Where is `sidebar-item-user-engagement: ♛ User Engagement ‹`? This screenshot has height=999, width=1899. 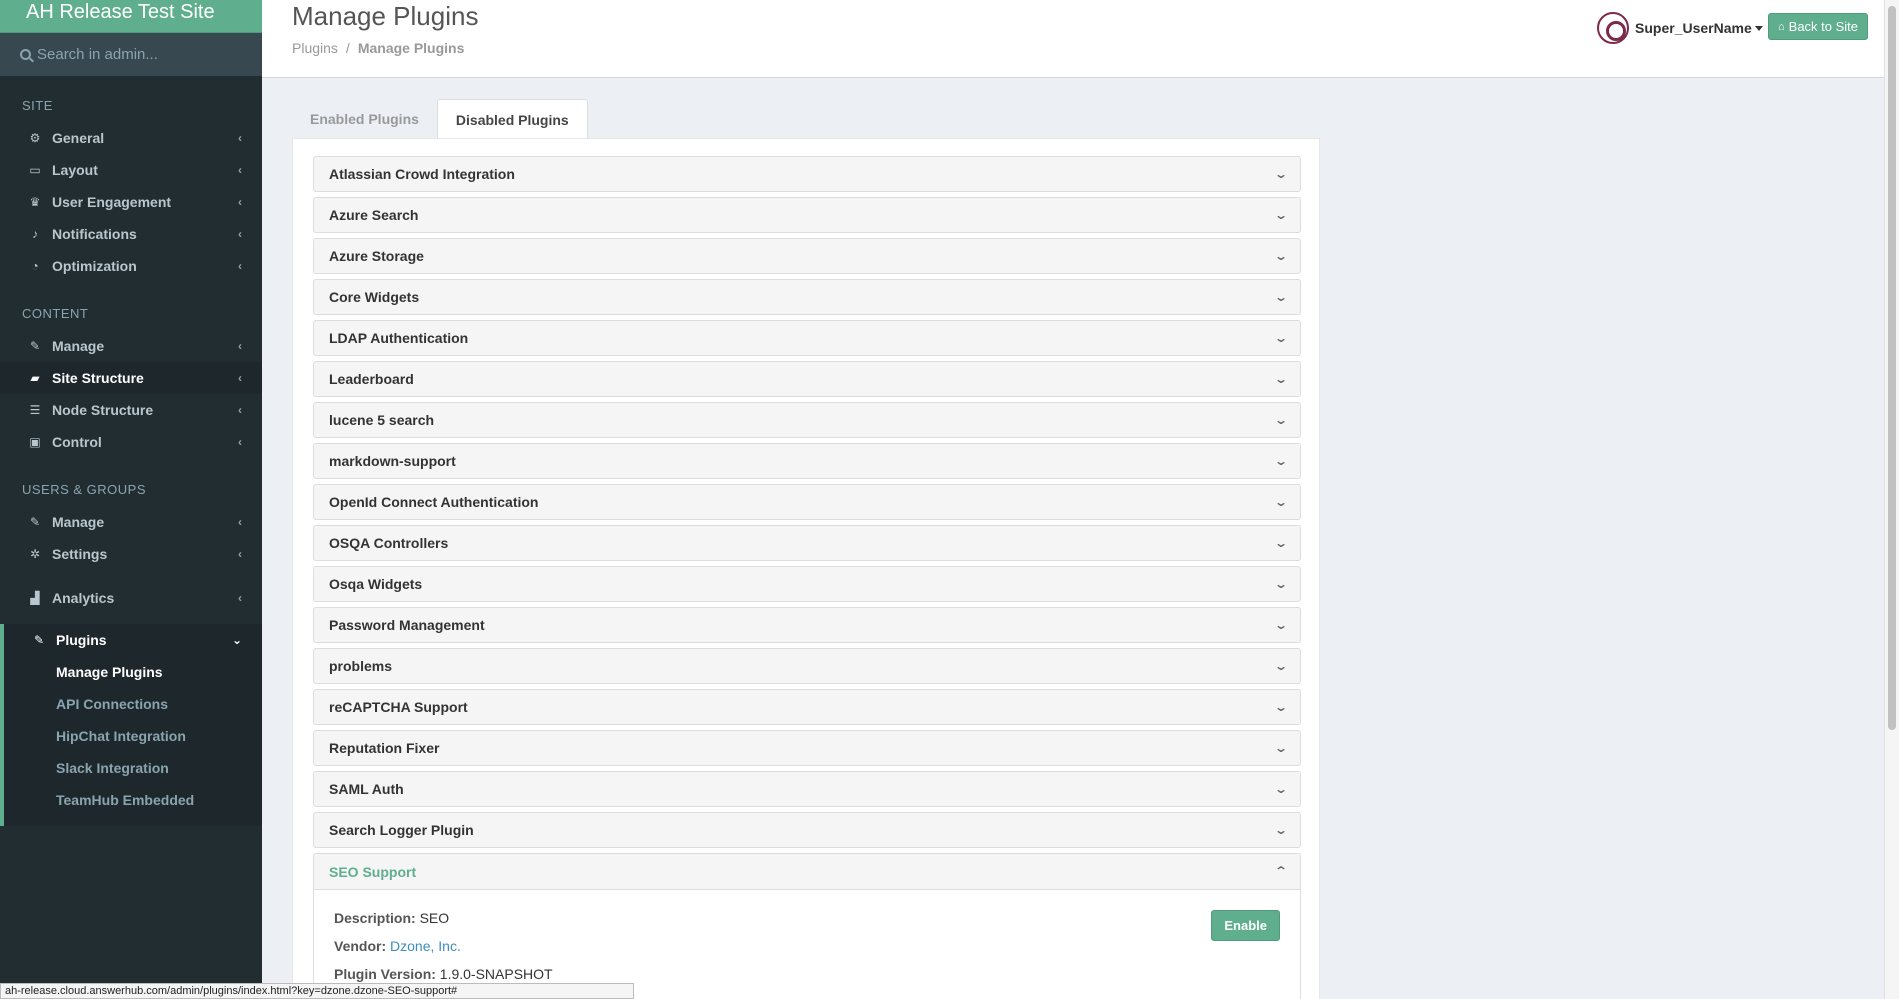 sidebar-item-user-engagement: ♛ User Engagement ‹ is located at coordinates (131, 202).